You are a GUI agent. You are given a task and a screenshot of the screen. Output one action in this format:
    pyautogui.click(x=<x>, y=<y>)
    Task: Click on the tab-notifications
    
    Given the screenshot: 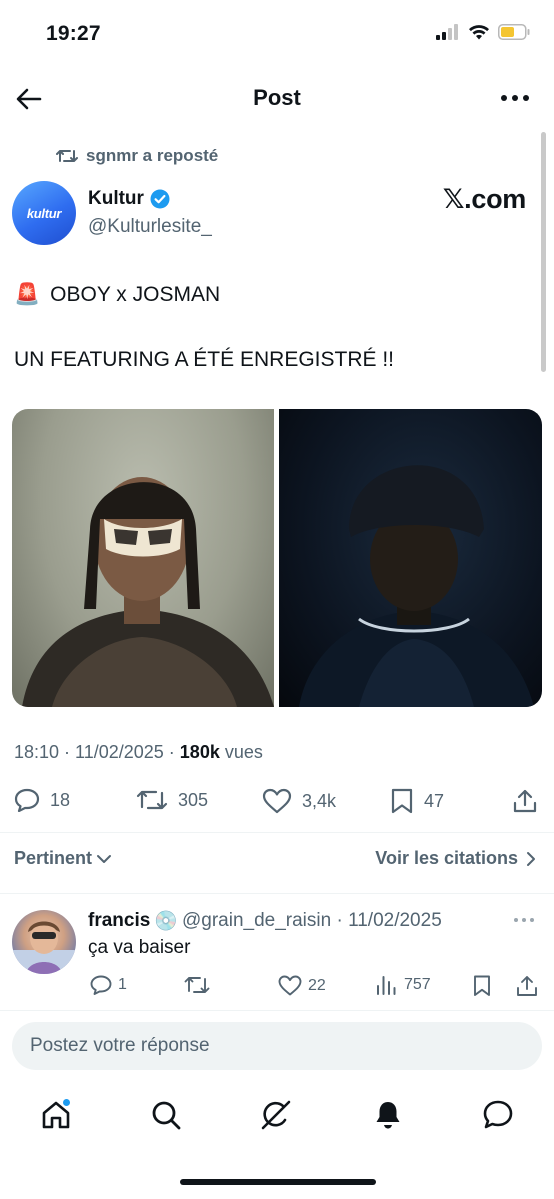 What is the action you would take?
    pyautogui.click(x=388, y=1115)
    